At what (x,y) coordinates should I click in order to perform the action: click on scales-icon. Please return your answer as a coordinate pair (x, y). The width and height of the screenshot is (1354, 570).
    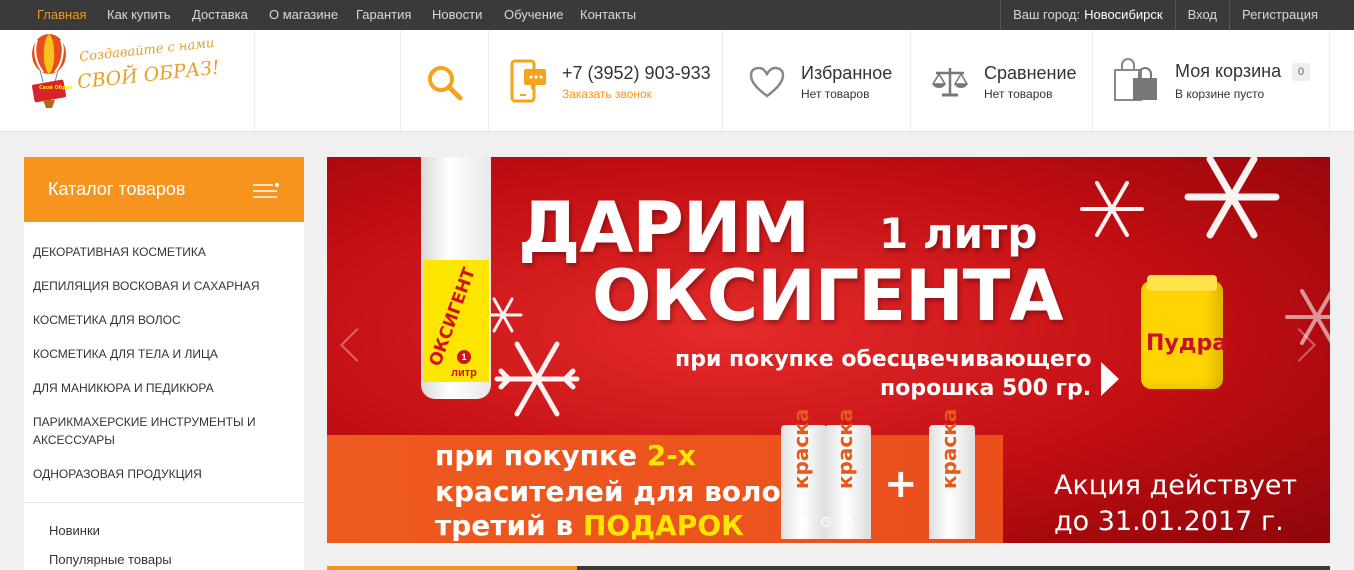
    Looking at the image, I should click on (950, 82).